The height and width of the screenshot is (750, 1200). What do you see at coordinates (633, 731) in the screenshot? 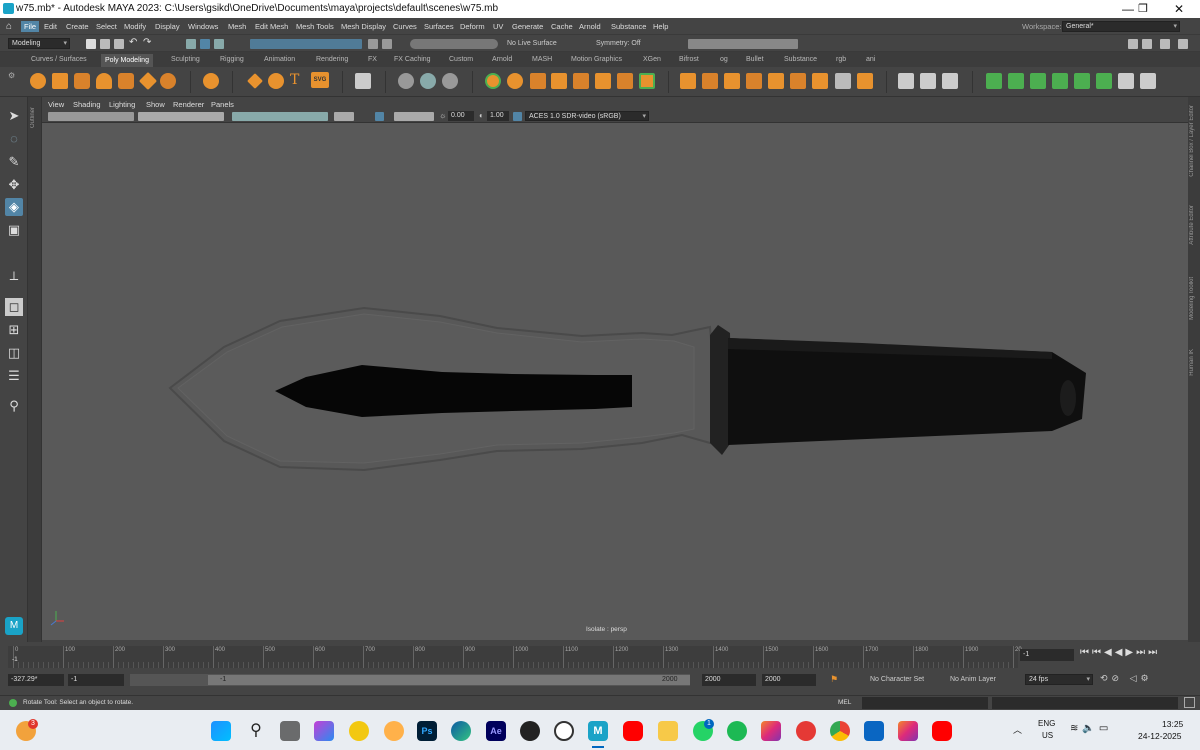
I see `youtube-icon` at bounding box center [633, 731].